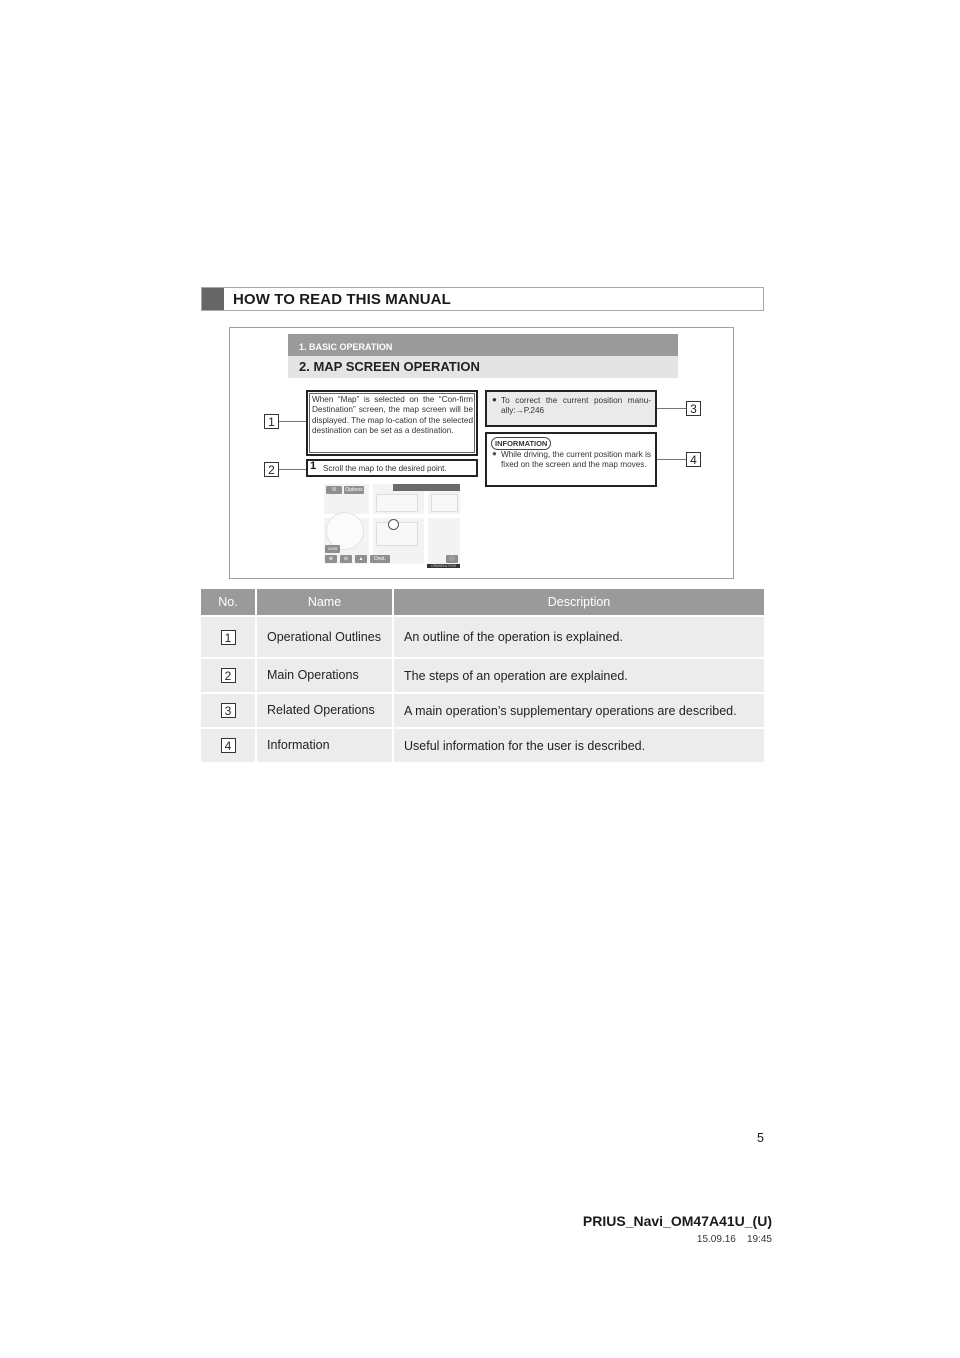 Image resolution: width=960 pixels, height=1358 pixels. Describe the element at coordinates (324, 710) in the screenshot. I see `row-name: Related Operations` at that location.